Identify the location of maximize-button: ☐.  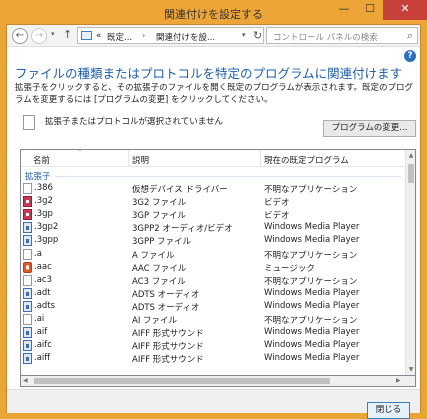
(370, 10).